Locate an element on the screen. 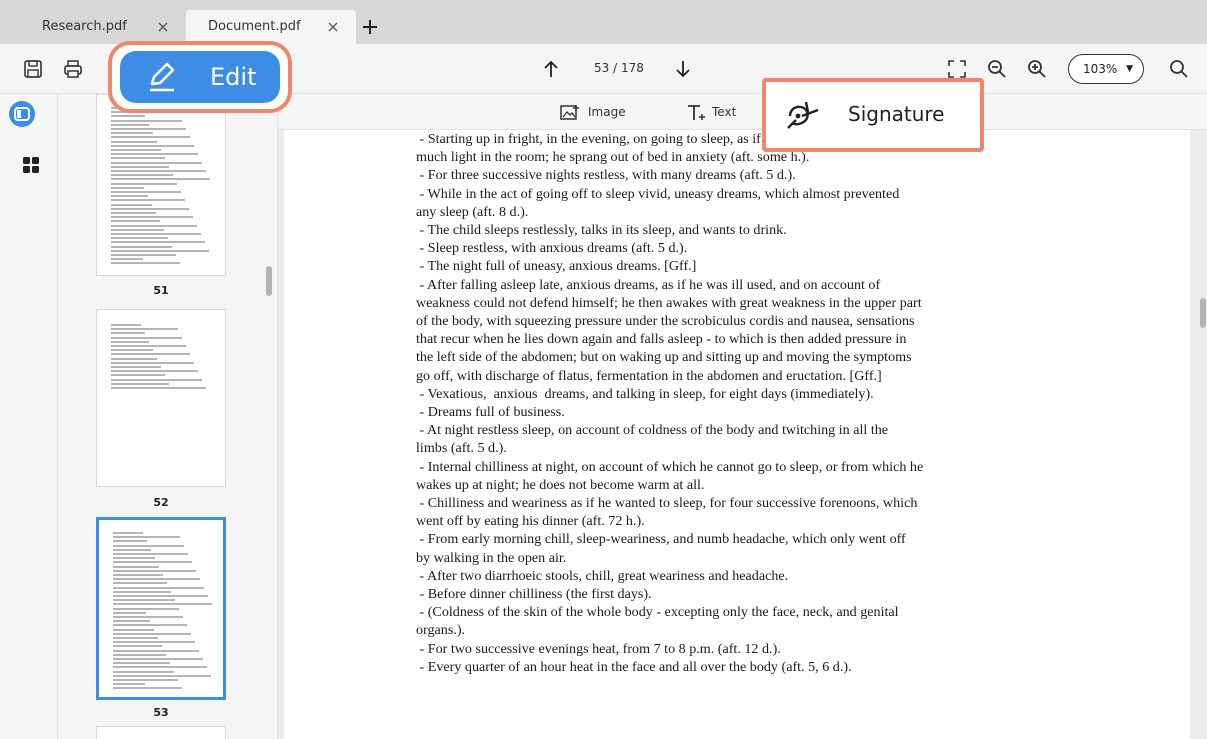 Image resolution: width=1207 pixels, height=739 pixels. tab-label: Document.pdf is located at coordinates (254, 26).